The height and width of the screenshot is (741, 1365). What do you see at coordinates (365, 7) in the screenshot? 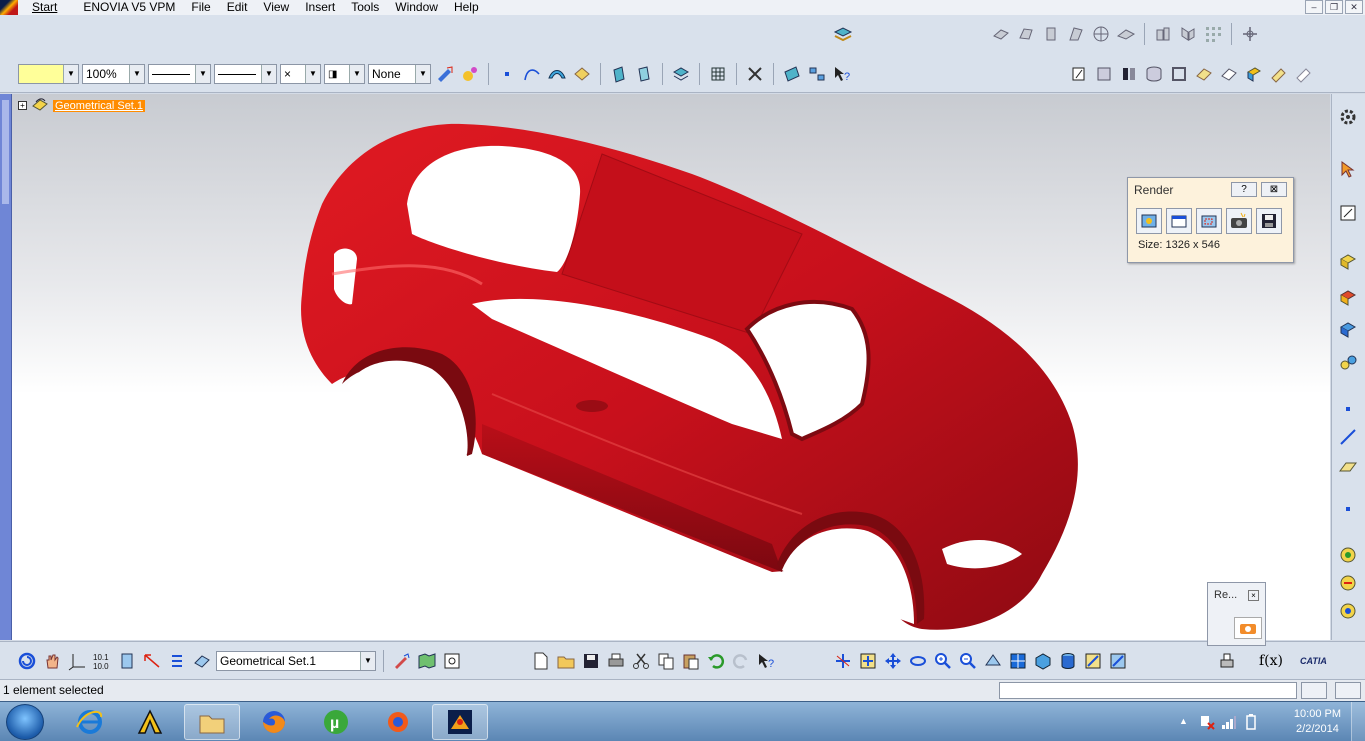
I see `menu-tools: Tools` at bounding box center [365, 7].